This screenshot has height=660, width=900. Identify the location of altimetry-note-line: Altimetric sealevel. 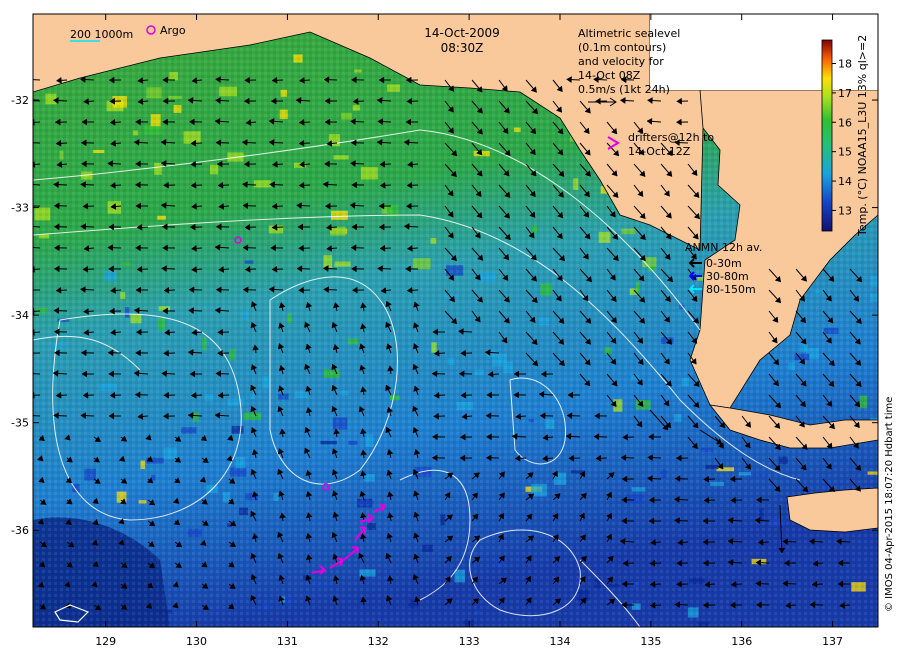
(629, 33).